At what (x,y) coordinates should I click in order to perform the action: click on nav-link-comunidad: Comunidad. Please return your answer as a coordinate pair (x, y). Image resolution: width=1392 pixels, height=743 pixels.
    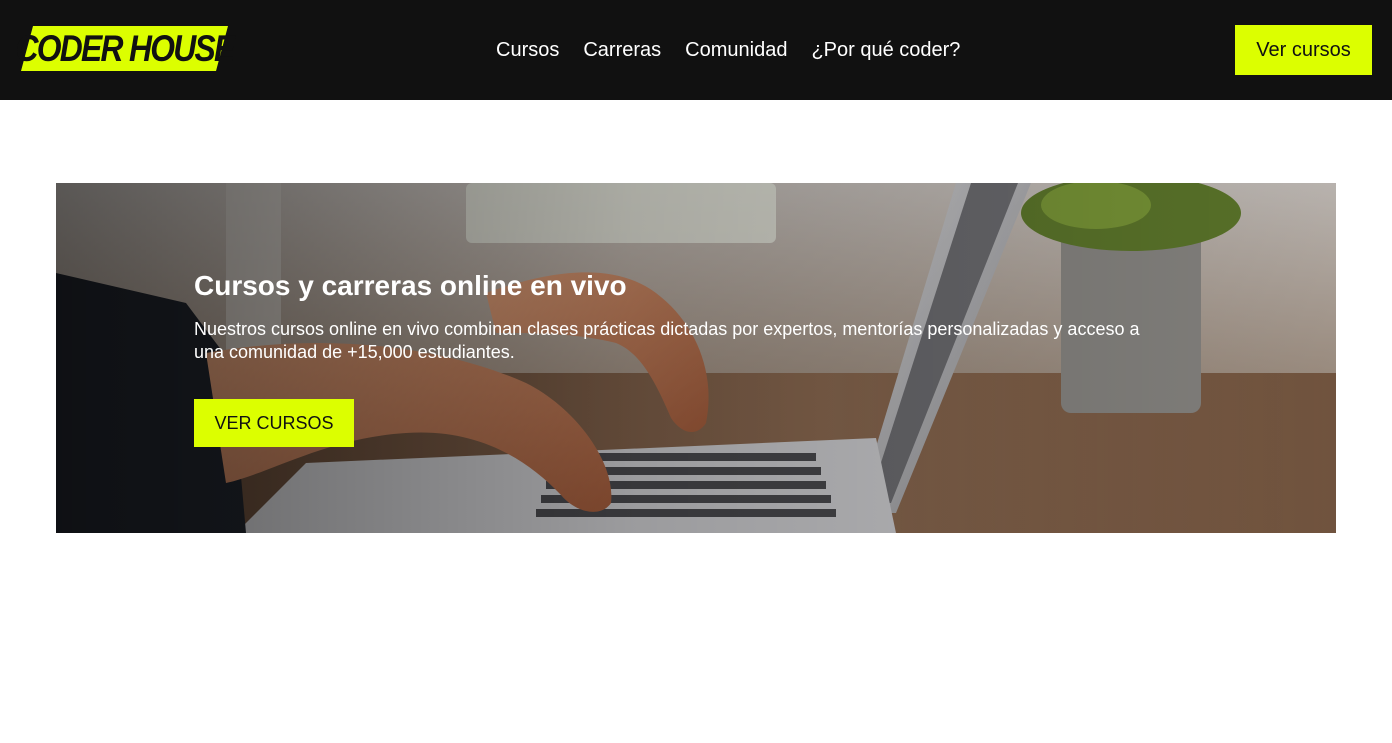
    Looking at the image, I should click on (736, 50).